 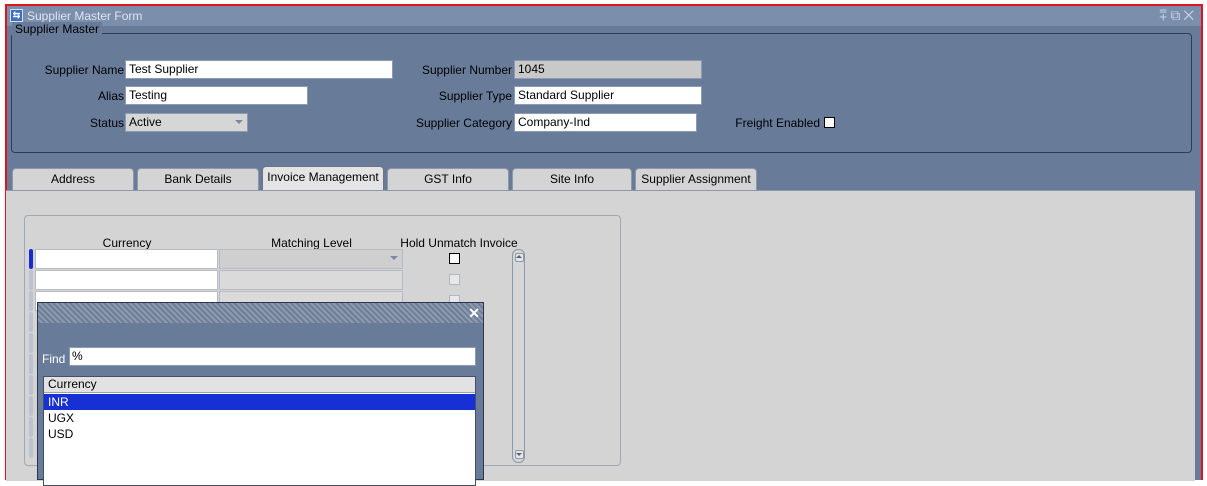 What do you see at coordinates (777, 123) in the screenshot?
I see `freight-enabled-label: Freight Enabled` at bounding box center [777, 123].